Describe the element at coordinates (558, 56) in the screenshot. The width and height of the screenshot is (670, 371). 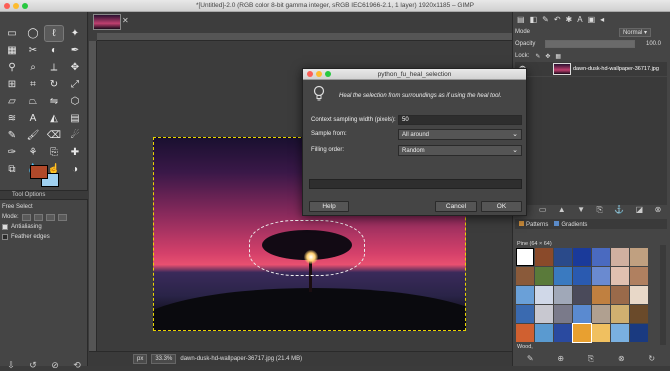
I see `lock-alpha-icon: ▦` at that location.